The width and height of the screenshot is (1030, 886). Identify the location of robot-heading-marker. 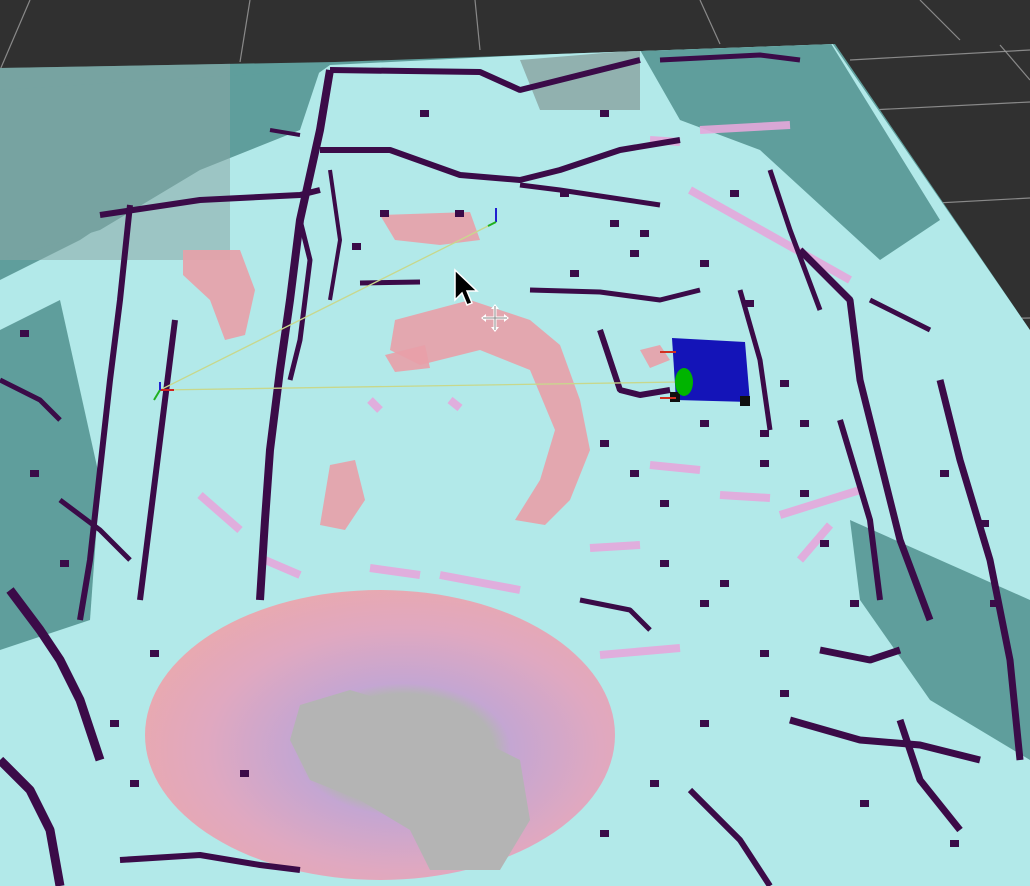
(684, 382).